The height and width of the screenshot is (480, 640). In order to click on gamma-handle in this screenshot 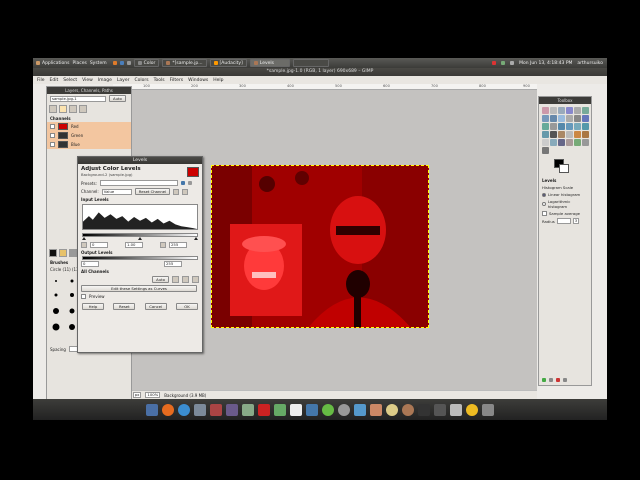, I will do `click(140, 238)`.